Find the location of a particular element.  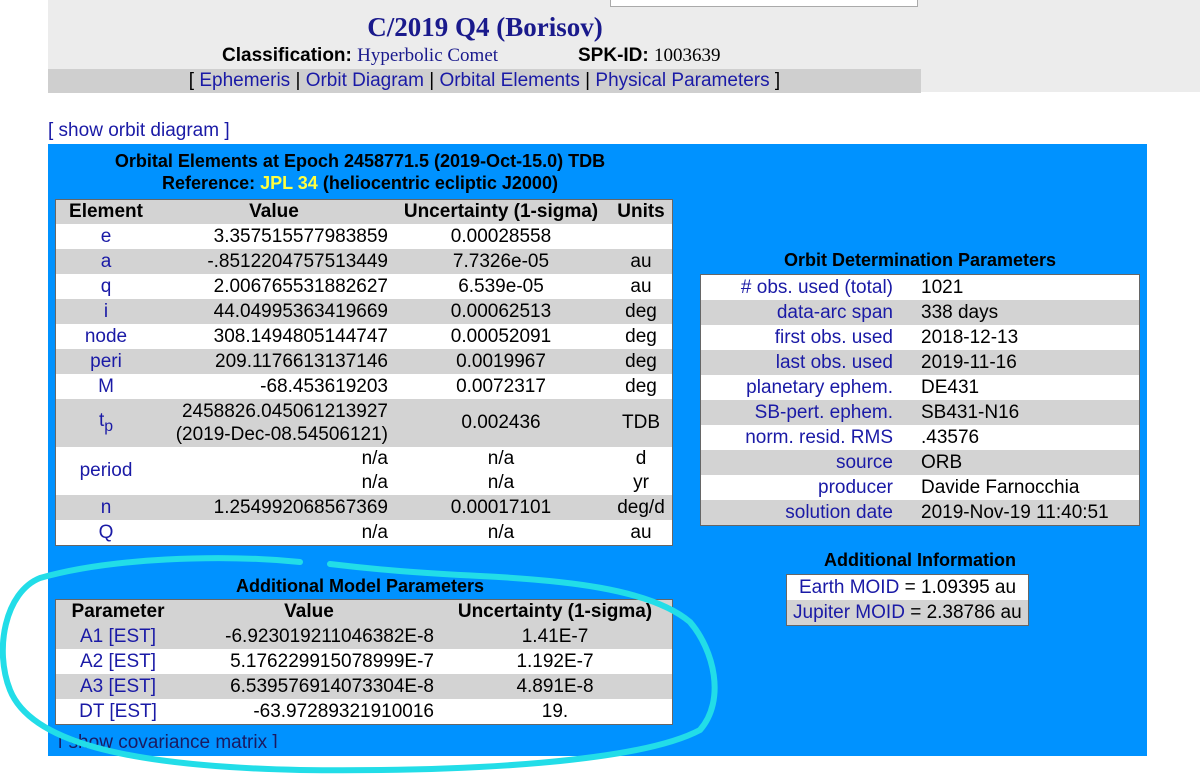

parameter-uncertainty: 4.891E-8 is located at coordinates (555, 686).